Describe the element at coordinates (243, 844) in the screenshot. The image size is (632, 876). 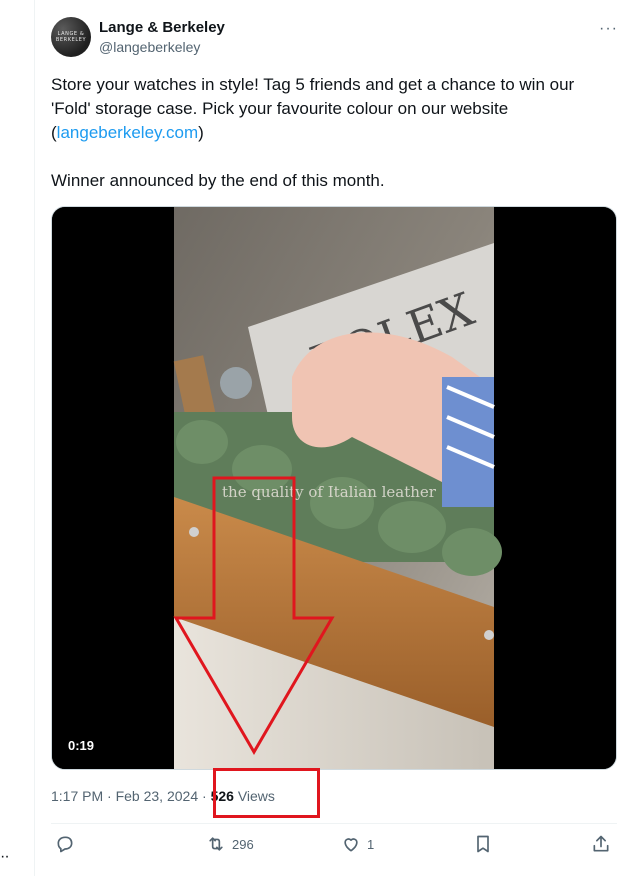
I see `retweet-count: 296` at that location.